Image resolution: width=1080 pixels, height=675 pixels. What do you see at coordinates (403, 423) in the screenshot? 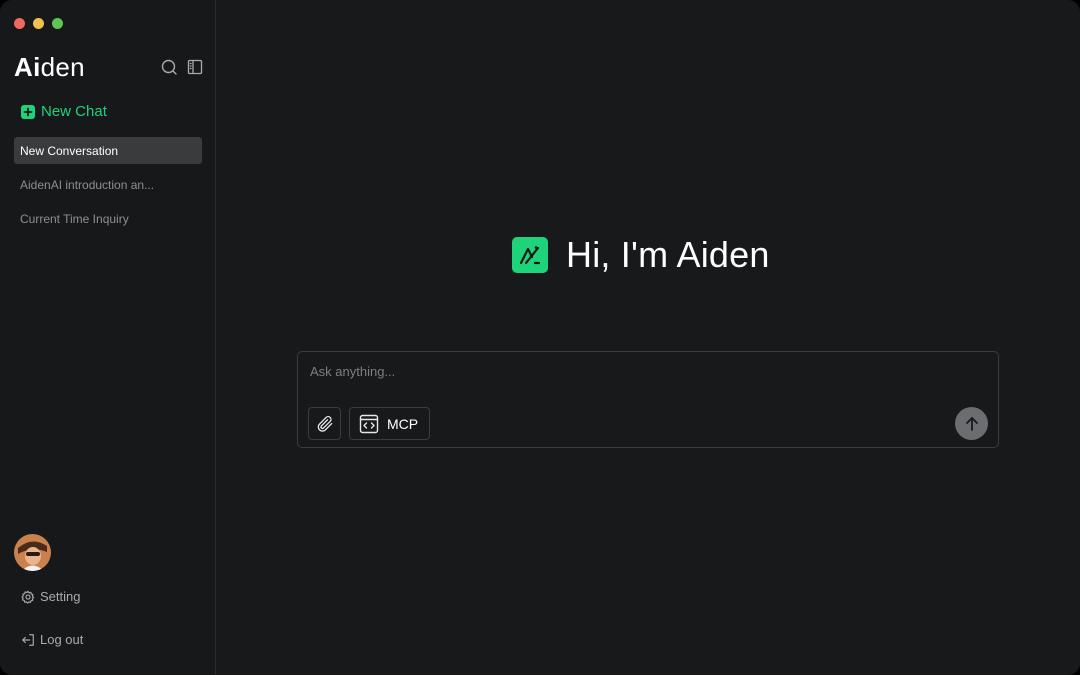
I see `mcp-label: MCP` at bounding box center [403, 423].